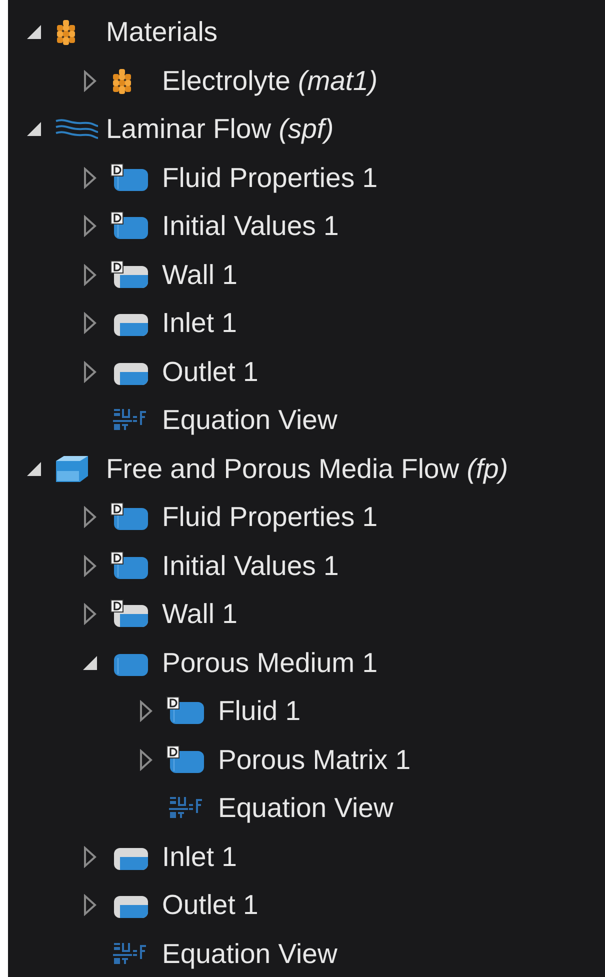  I want to click on tree-item: Free and Porous Media Flow (fp), so click(307, 468).